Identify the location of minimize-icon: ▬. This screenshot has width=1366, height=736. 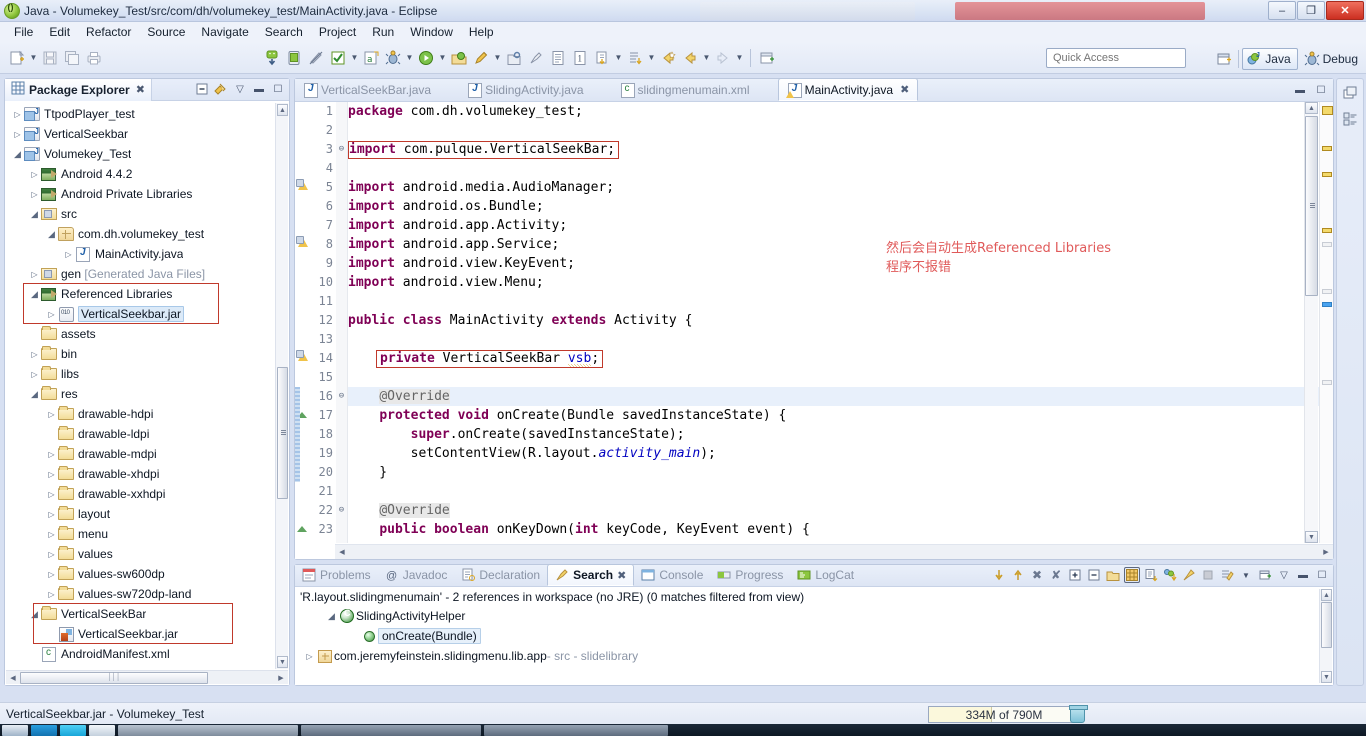
(259, 89).